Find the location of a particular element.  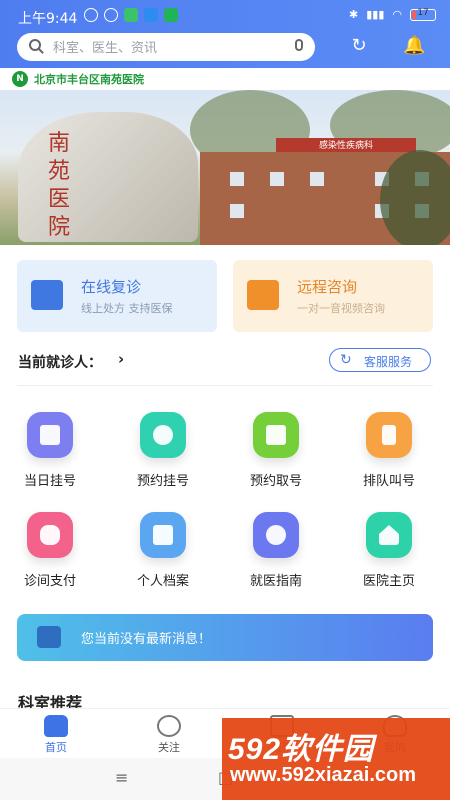

hospital-name: 北京市丰台区南苑医院 is located at coordinates (89, 79).